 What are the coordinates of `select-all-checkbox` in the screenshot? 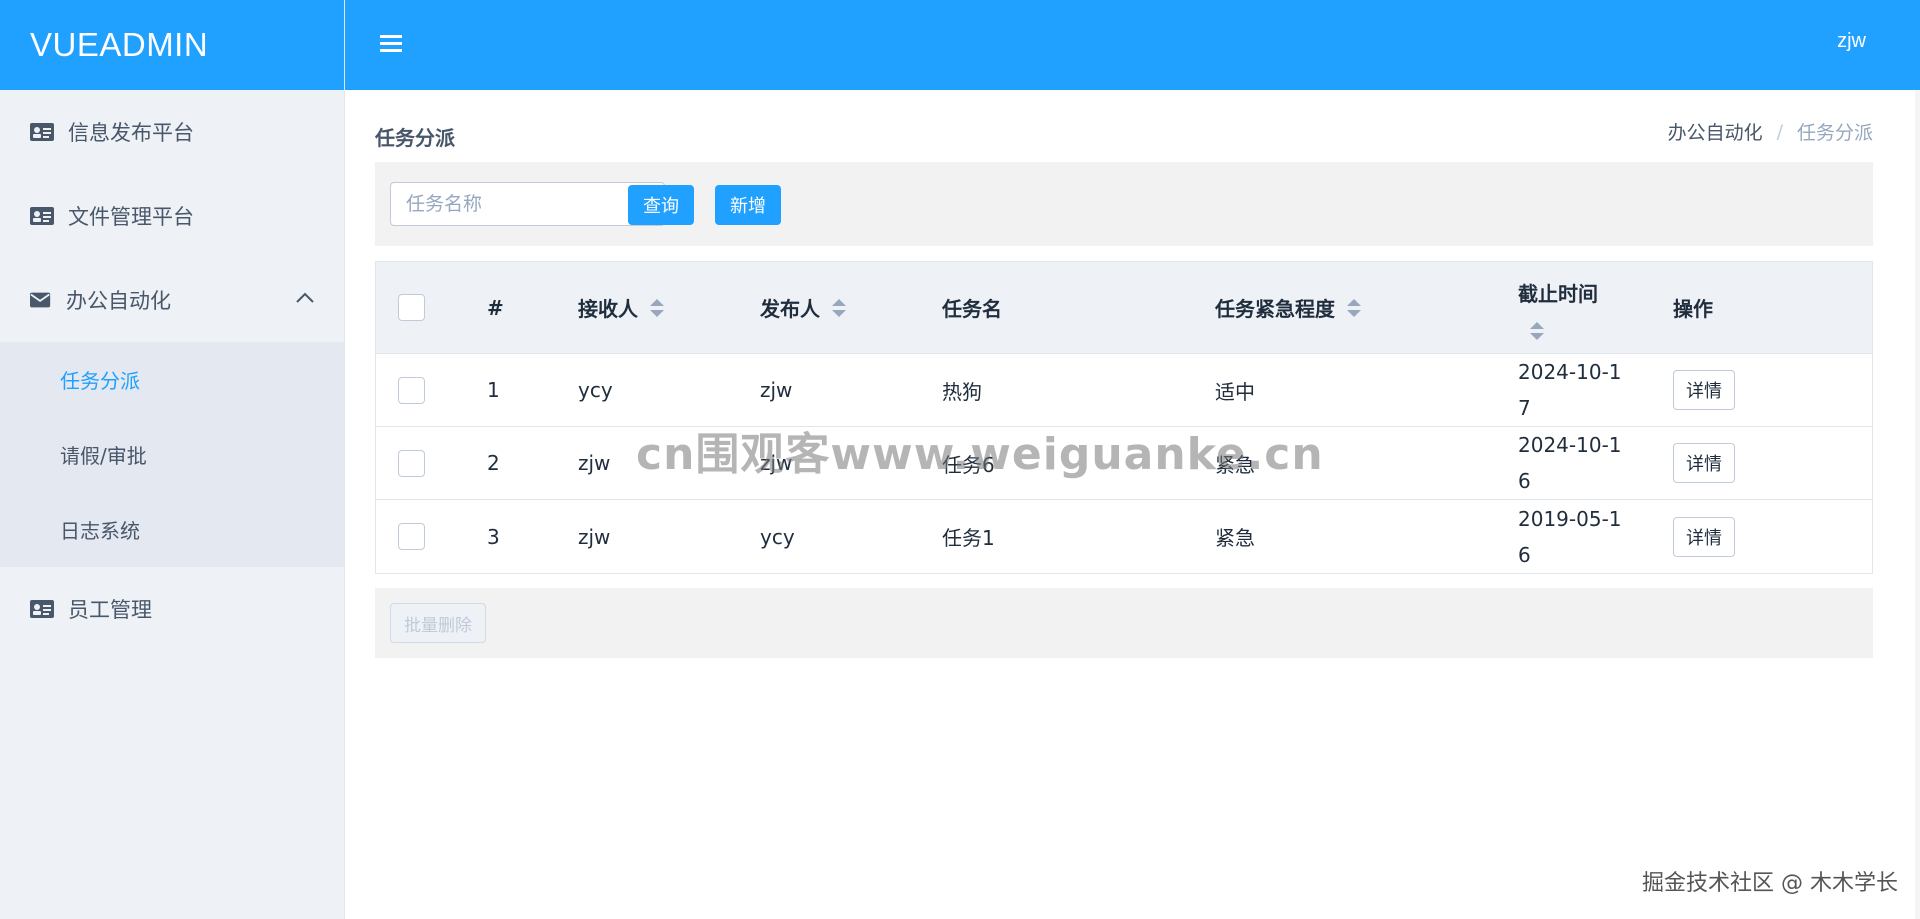 It's located at (411, 307).